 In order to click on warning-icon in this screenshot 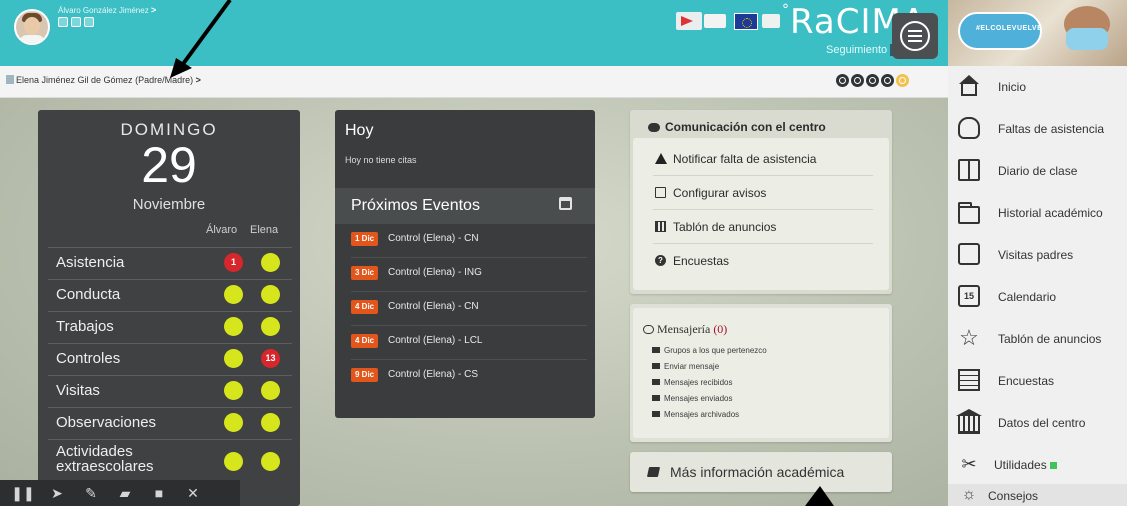, I will do `click(661, 158)`.